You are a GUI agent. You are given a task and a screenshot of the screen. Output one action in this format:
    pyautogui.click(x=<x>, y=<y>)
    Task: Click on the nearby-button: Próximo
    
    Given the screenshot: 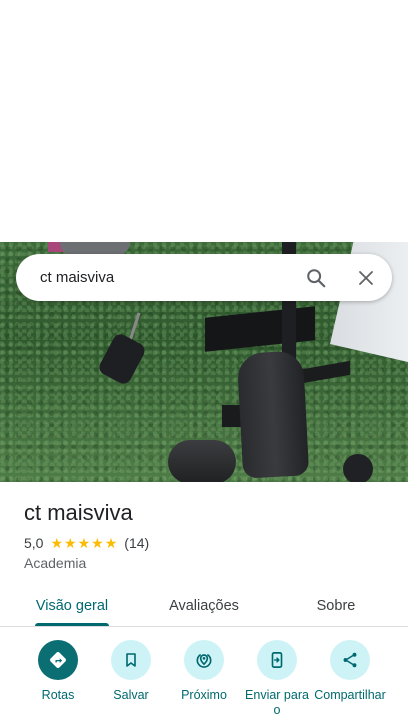 What is the action you would take?
    pyautogui.click(x=204, y=671)
    